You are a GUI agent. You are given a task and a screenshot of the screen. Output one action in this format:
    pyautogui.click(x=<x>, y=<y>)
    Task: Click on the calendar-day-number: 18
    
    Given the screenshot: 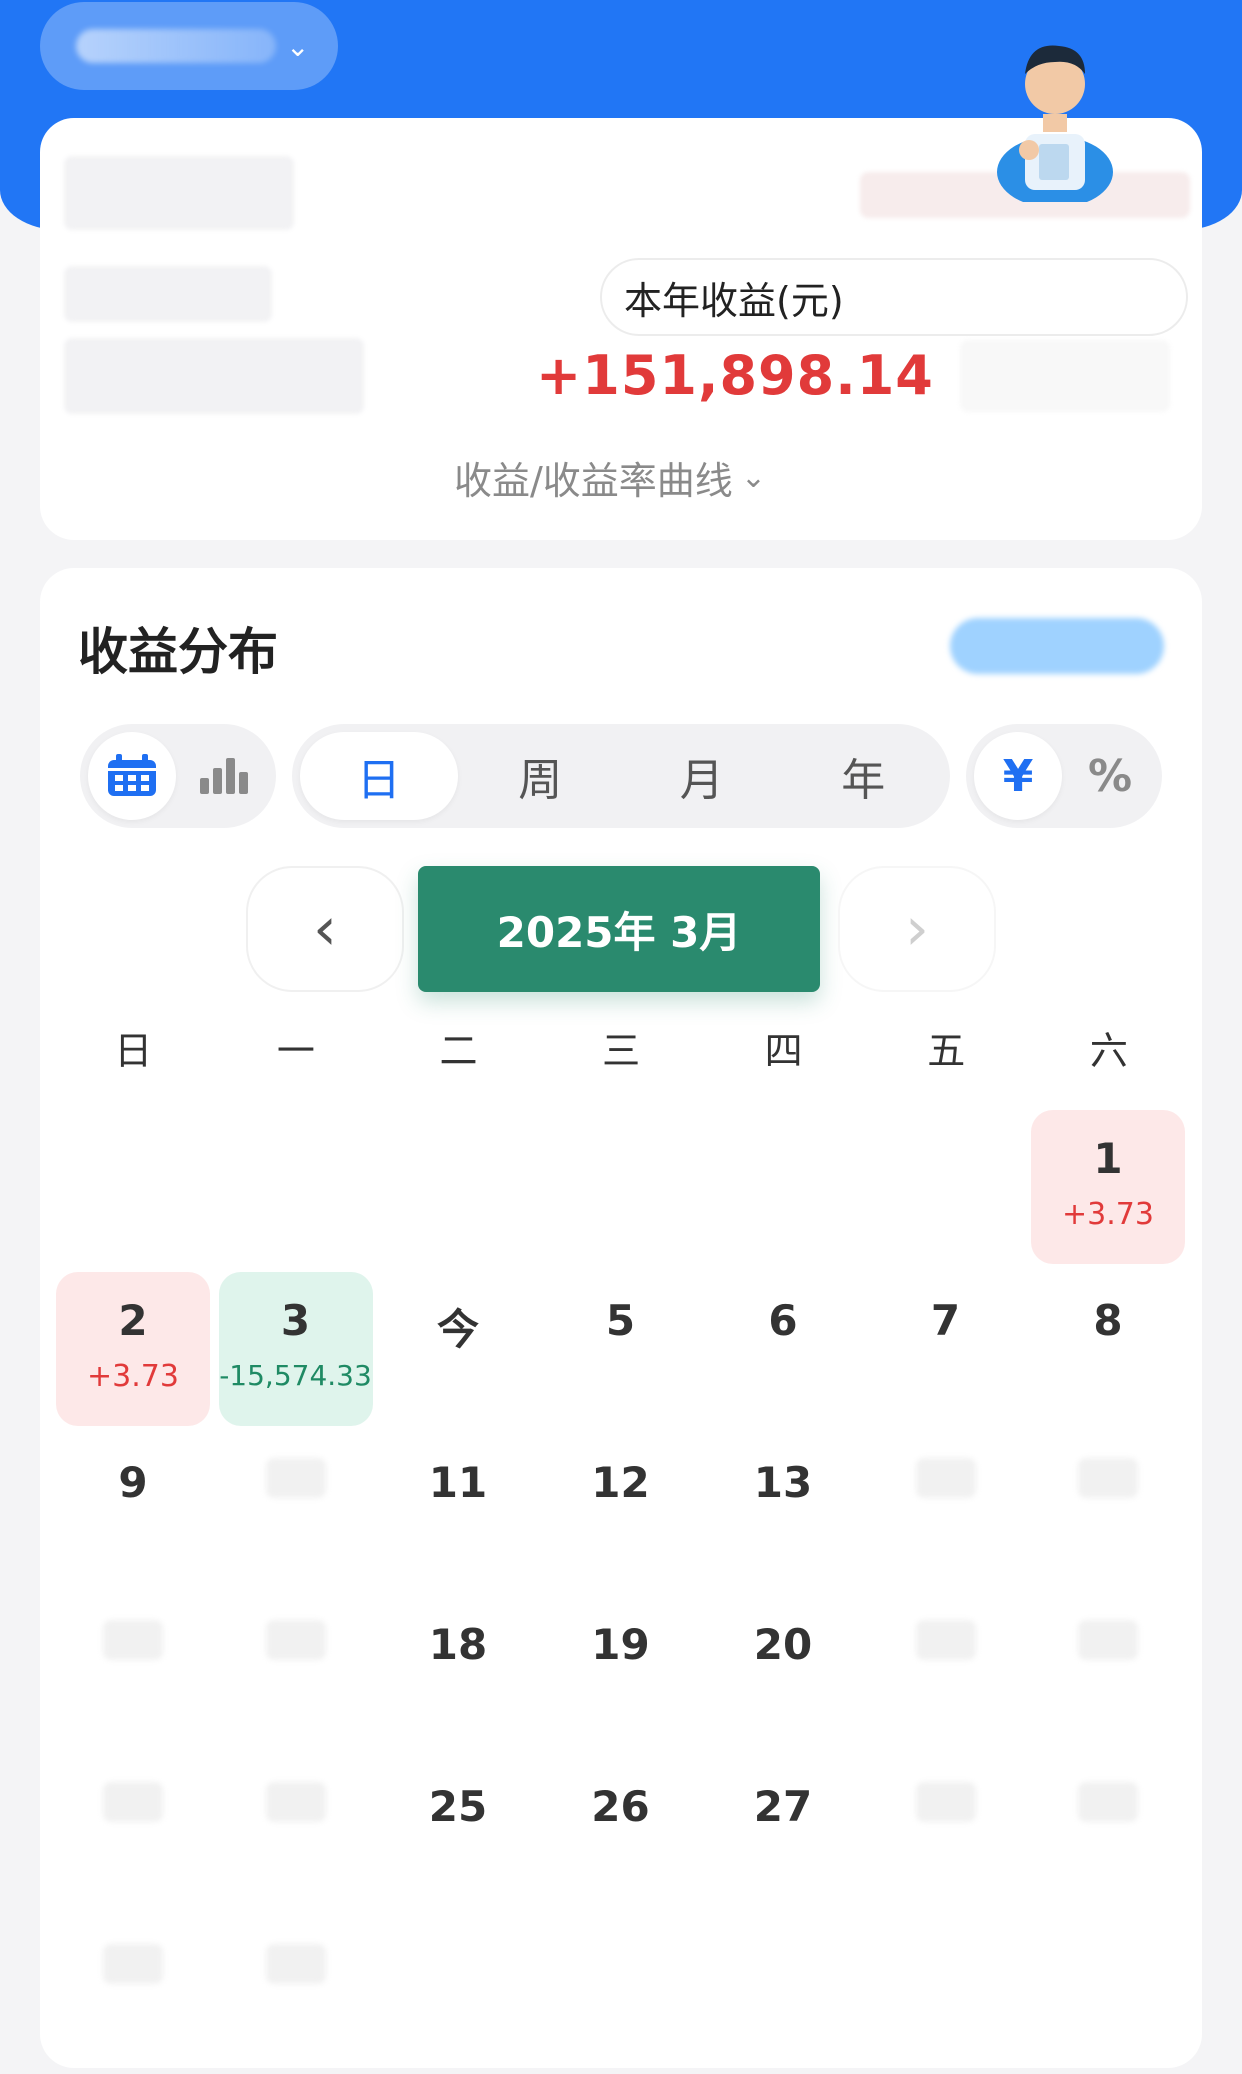 What is the action you would take?
    pyautogui.click(x=458, y=1644)
    